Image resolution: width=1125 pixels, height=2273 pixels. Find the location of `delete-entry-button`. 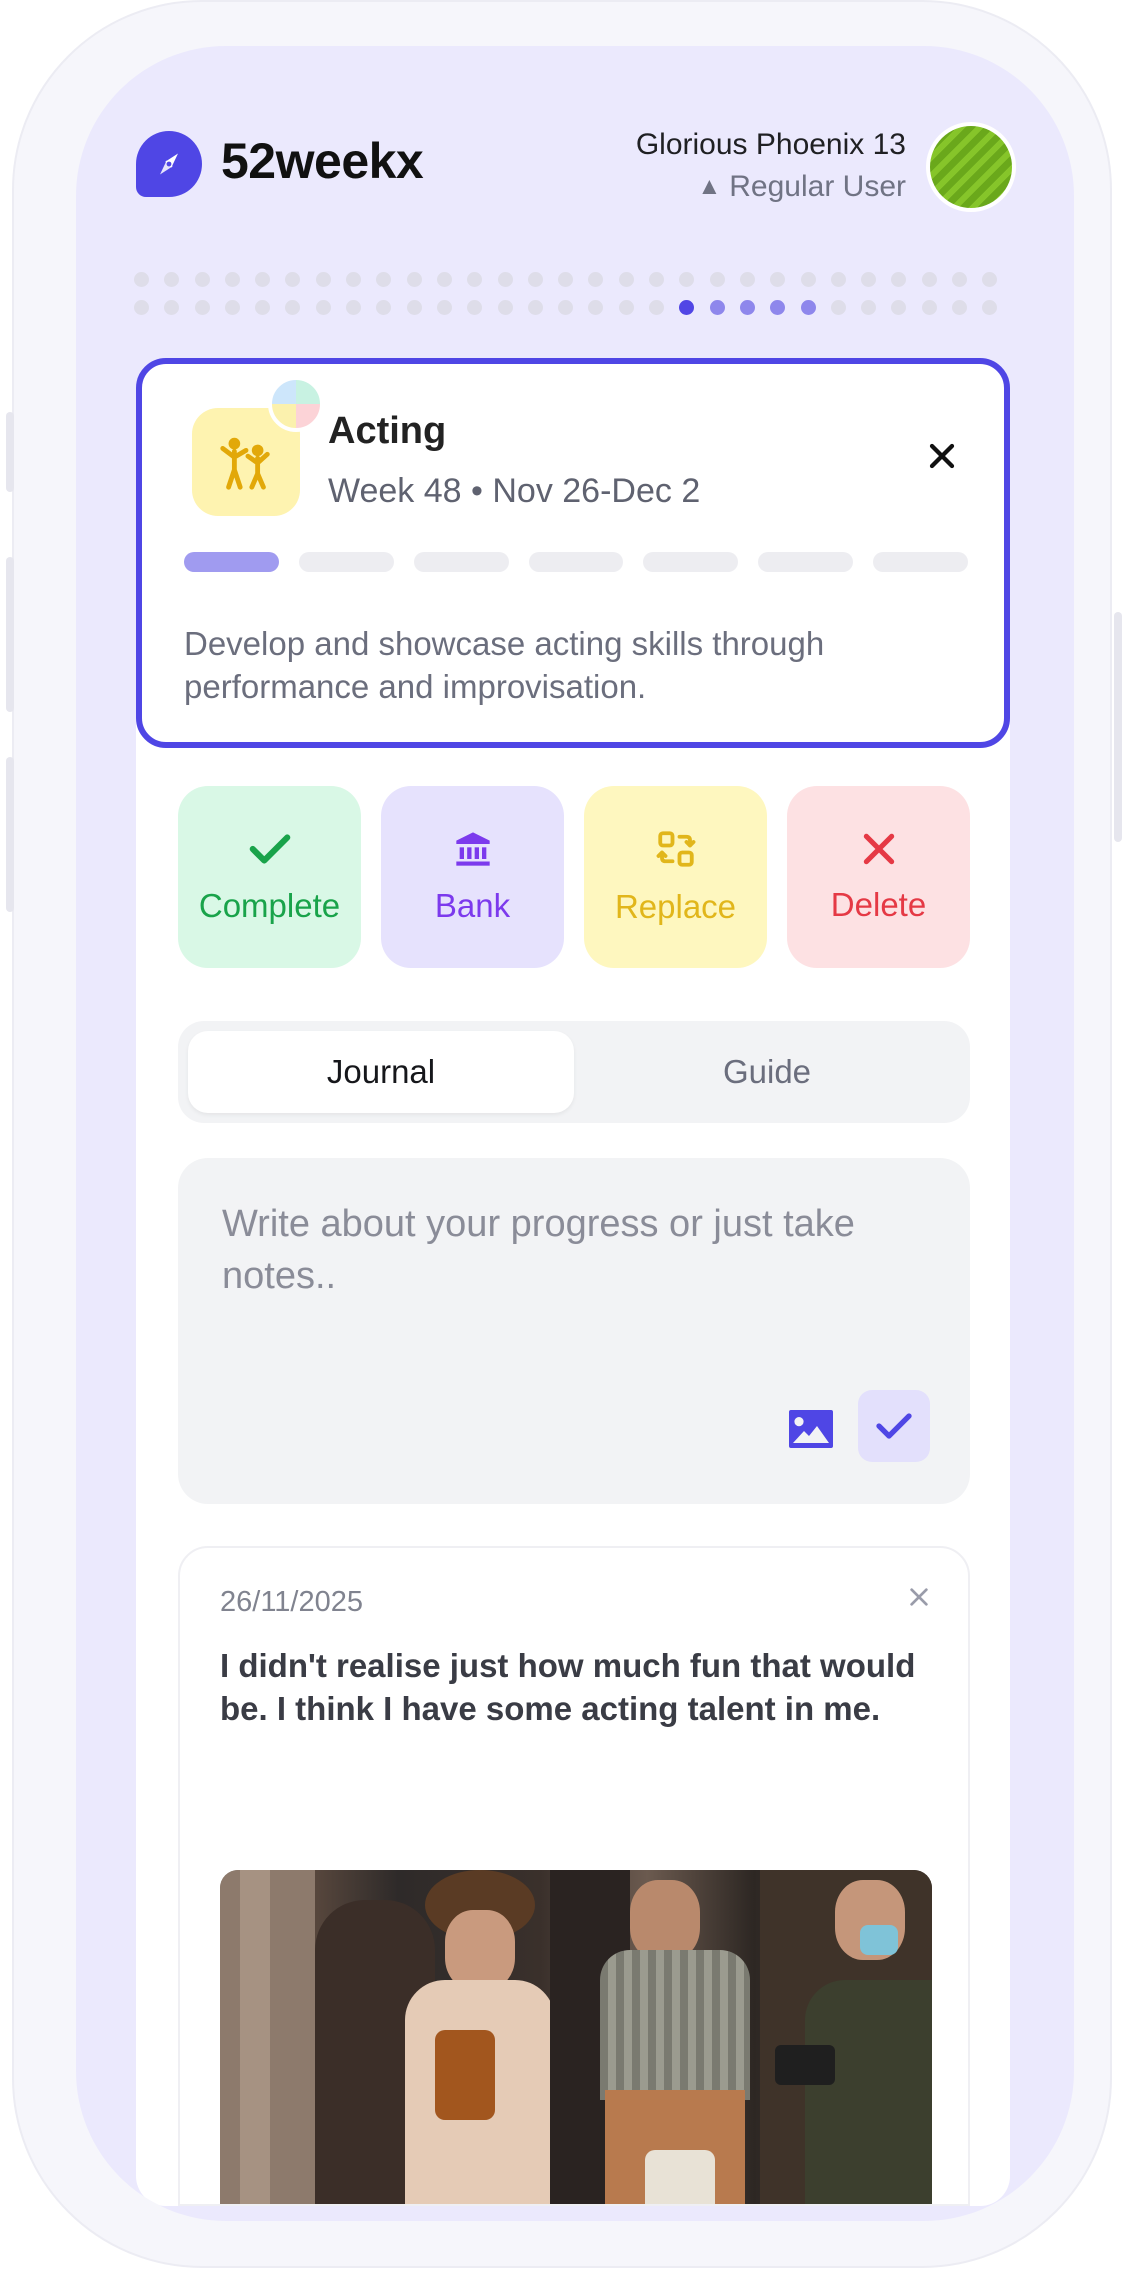

delete-entry-button is located at coordinates (919, 1597).